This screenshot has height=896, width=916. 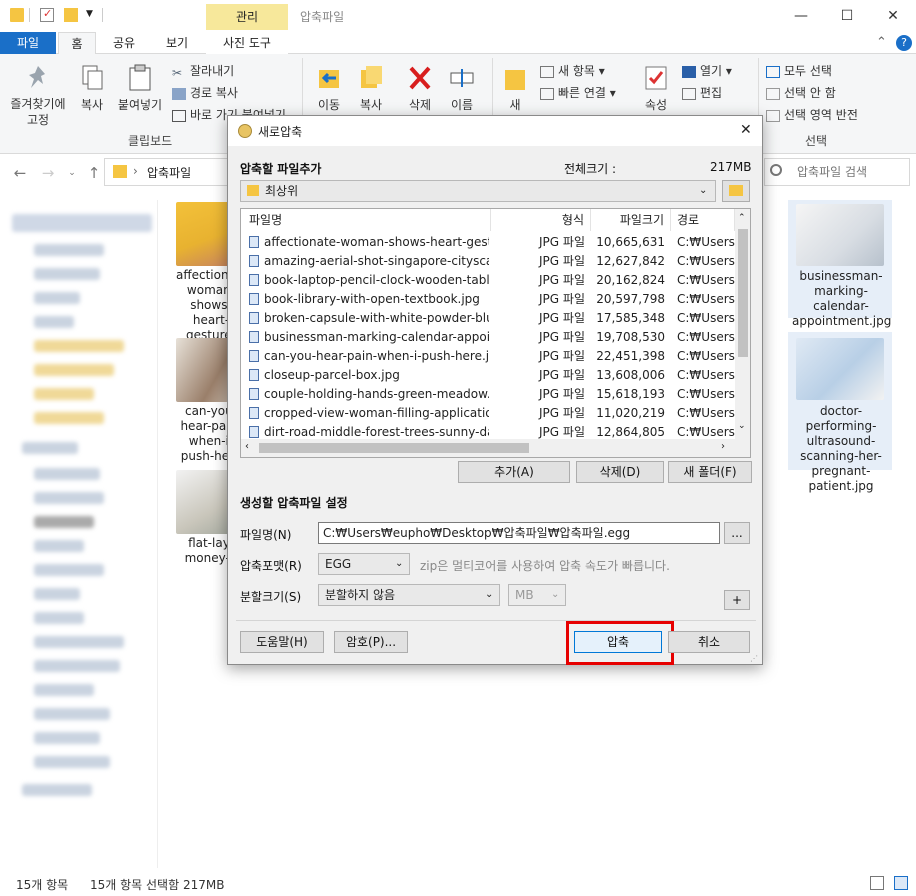 What do you see at coordinates (742, 426) in the screenshot?
I see `scroll-down-icon: ⌄` at bounding box center [742, 426].